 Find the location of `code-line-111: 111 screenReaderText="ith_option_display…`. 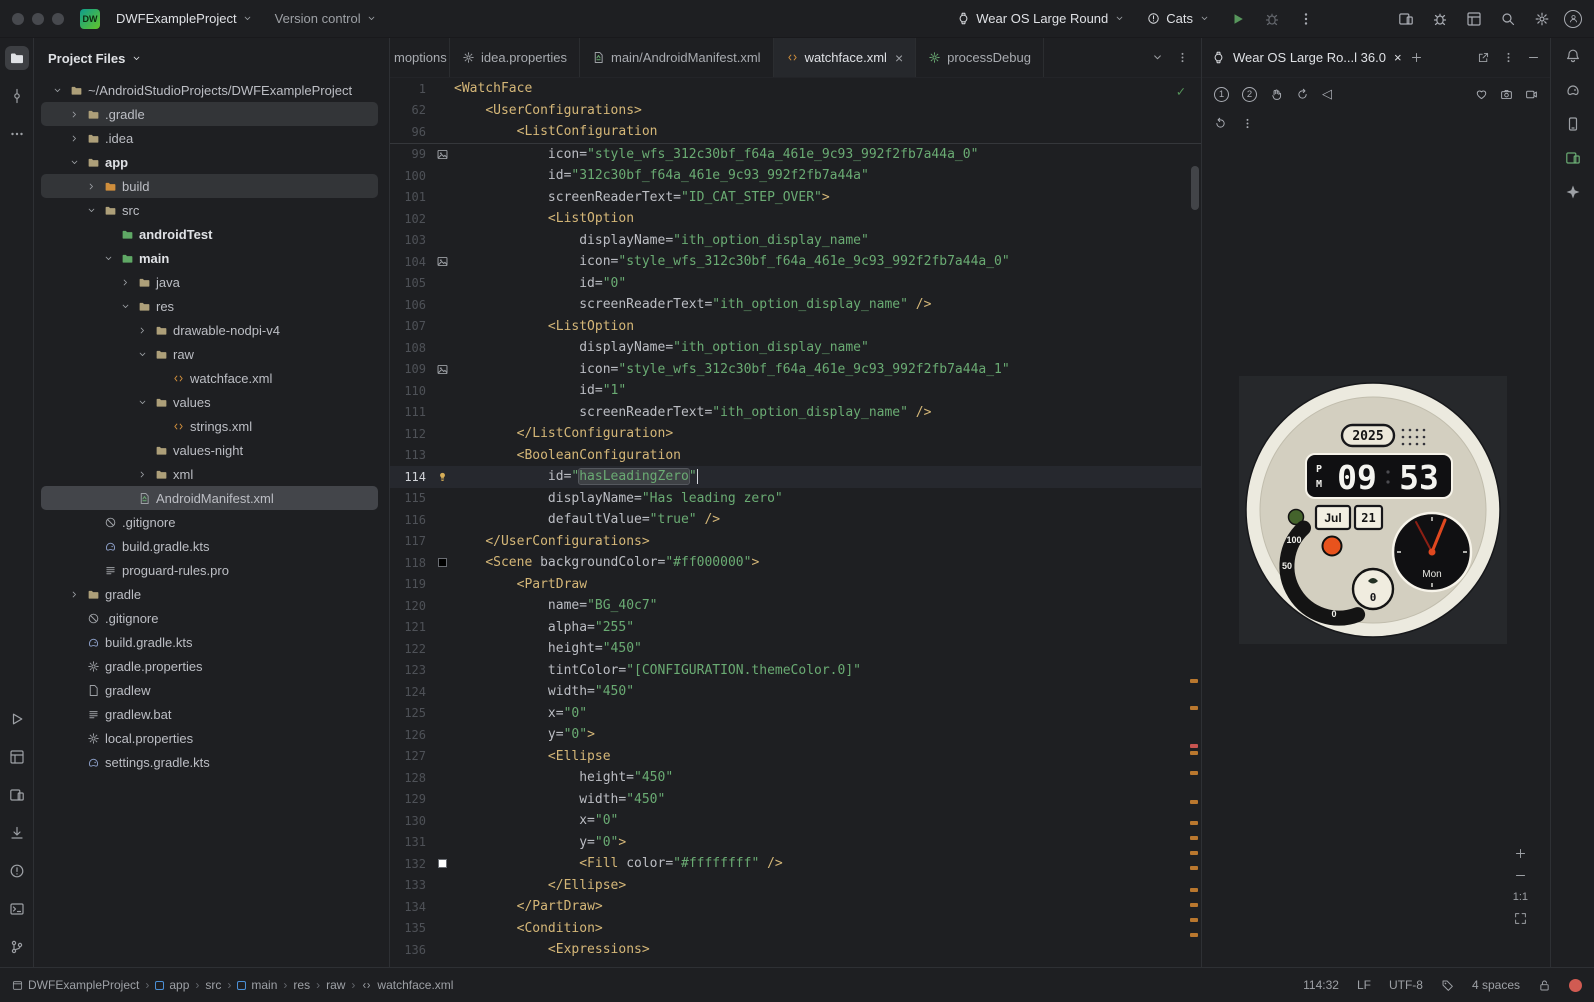

code-line-111: 111 screenReaderText="ith_option_display… is located at coordinates (795, 413).